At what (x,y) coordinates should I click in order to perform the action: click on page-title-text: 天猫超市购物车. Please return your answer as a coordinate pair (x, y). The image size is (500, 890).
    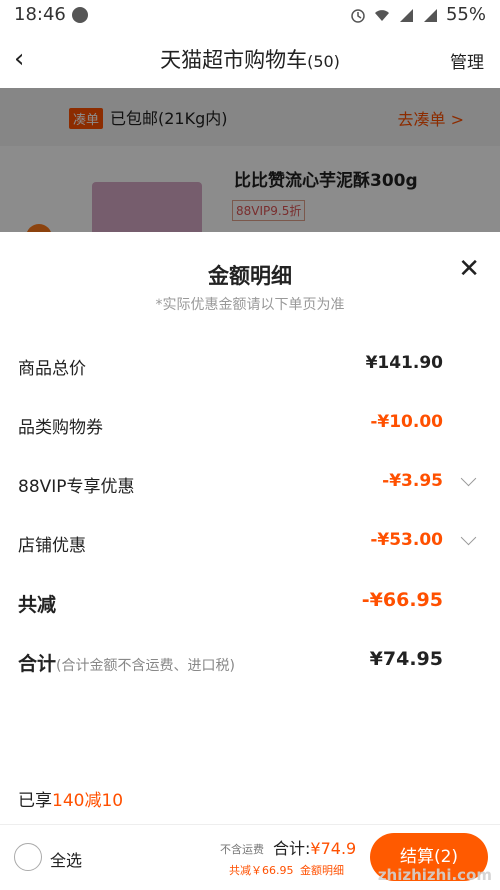
    Looking at the image, I should click on (234, 60).